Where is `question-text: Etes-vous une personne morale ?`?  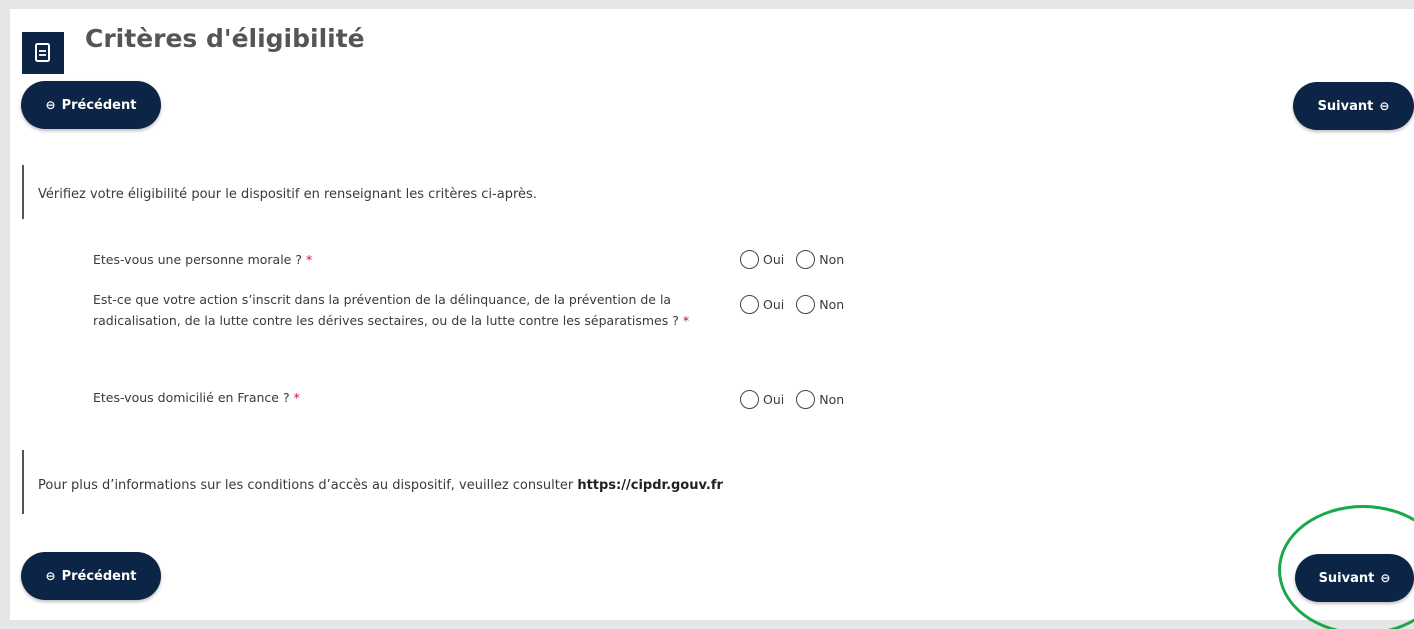
question-text: Etes-vous une personne morale ? is located at coordinates (197, 259).